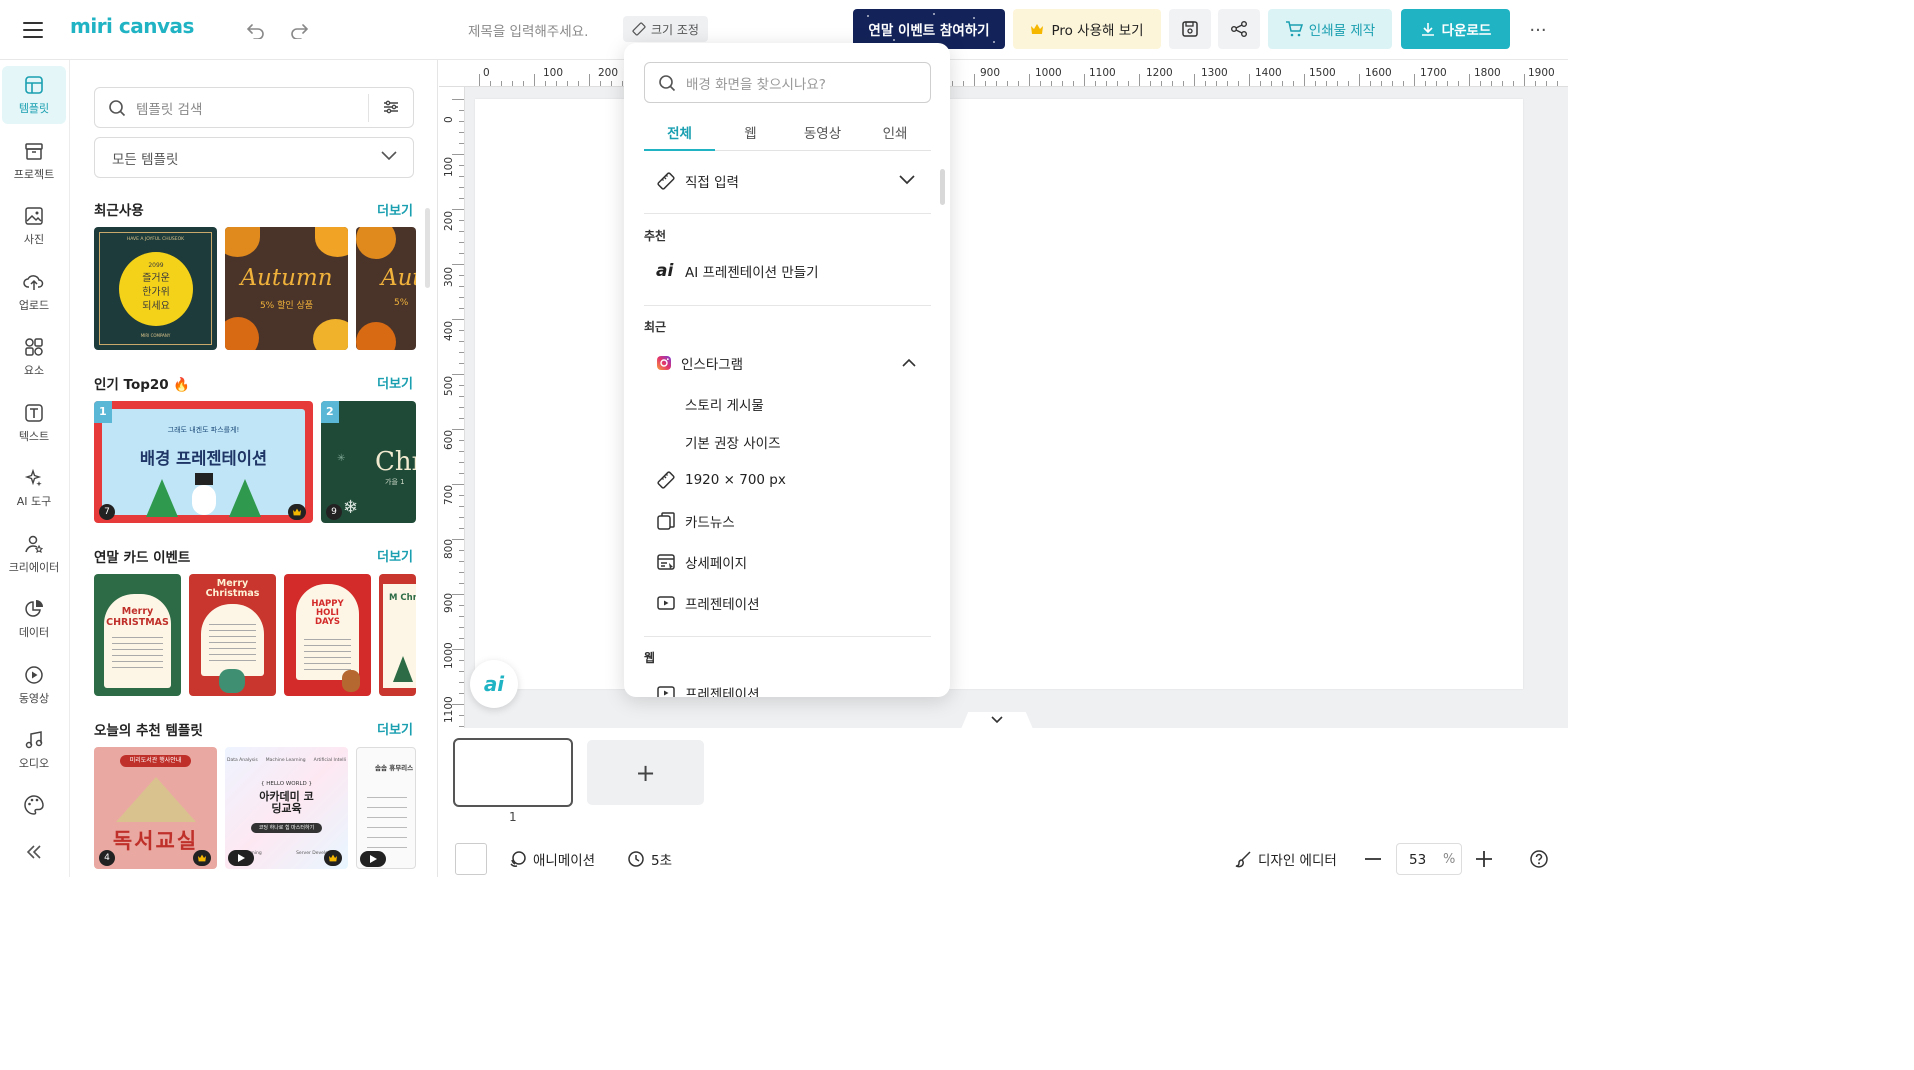 This screenshot has width=1914, height=1070. I want to click on template-thumb: HAPPY HOLI DAYS, so click(327, 635).